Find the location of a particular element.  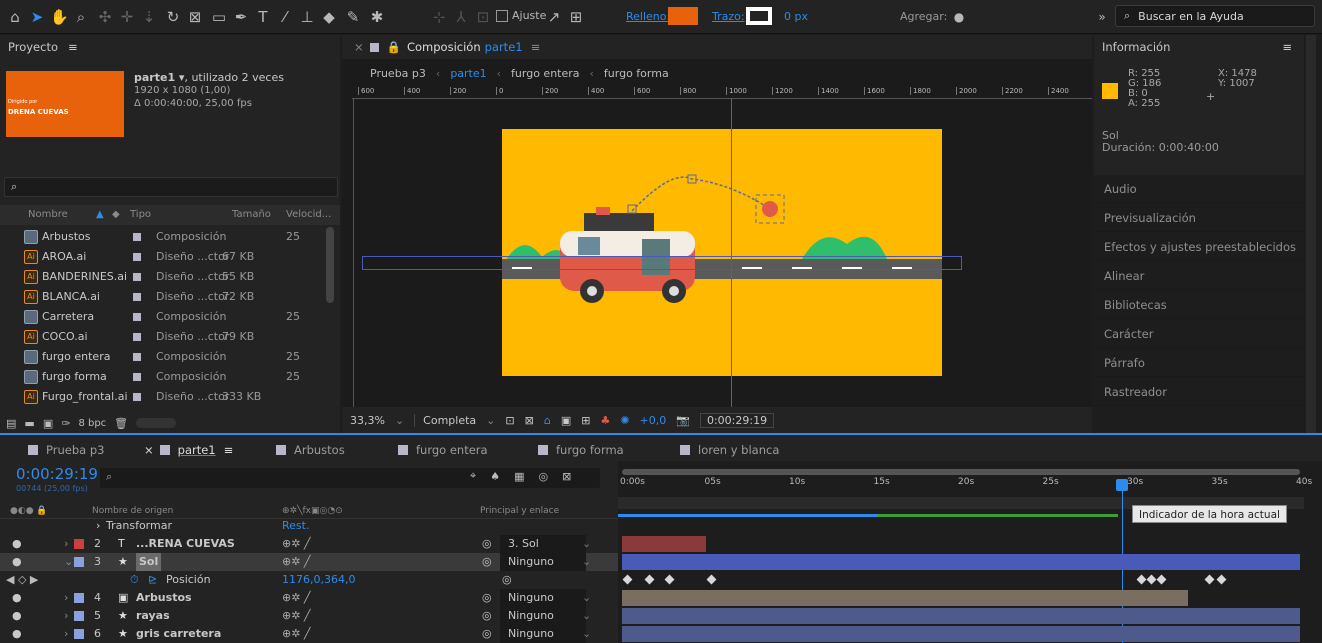

fill-label: Relleno: is located at coordinates (648, 16).